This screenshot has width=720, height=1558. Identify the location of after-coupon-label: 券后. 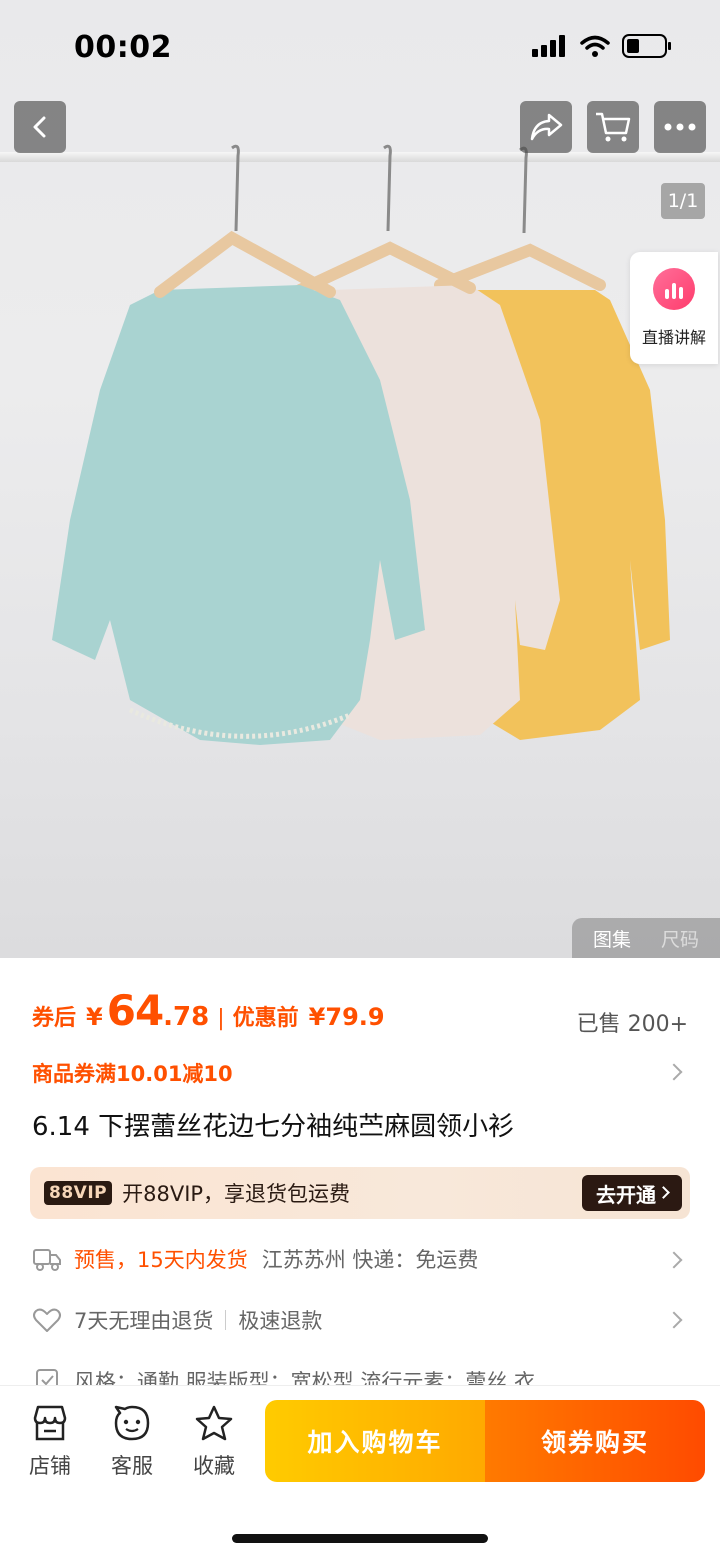
(54, 1018).